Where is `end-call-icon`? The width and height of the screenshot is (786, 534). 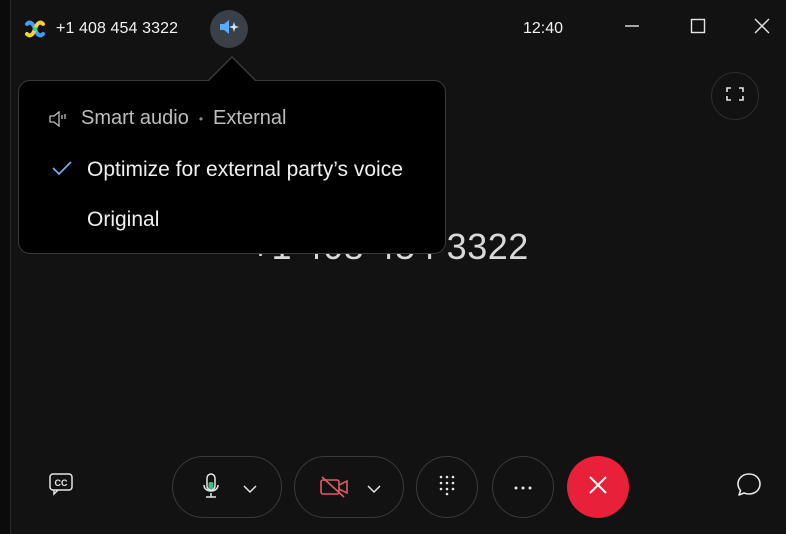
end-call-icon is located at coordinates (598, 487).